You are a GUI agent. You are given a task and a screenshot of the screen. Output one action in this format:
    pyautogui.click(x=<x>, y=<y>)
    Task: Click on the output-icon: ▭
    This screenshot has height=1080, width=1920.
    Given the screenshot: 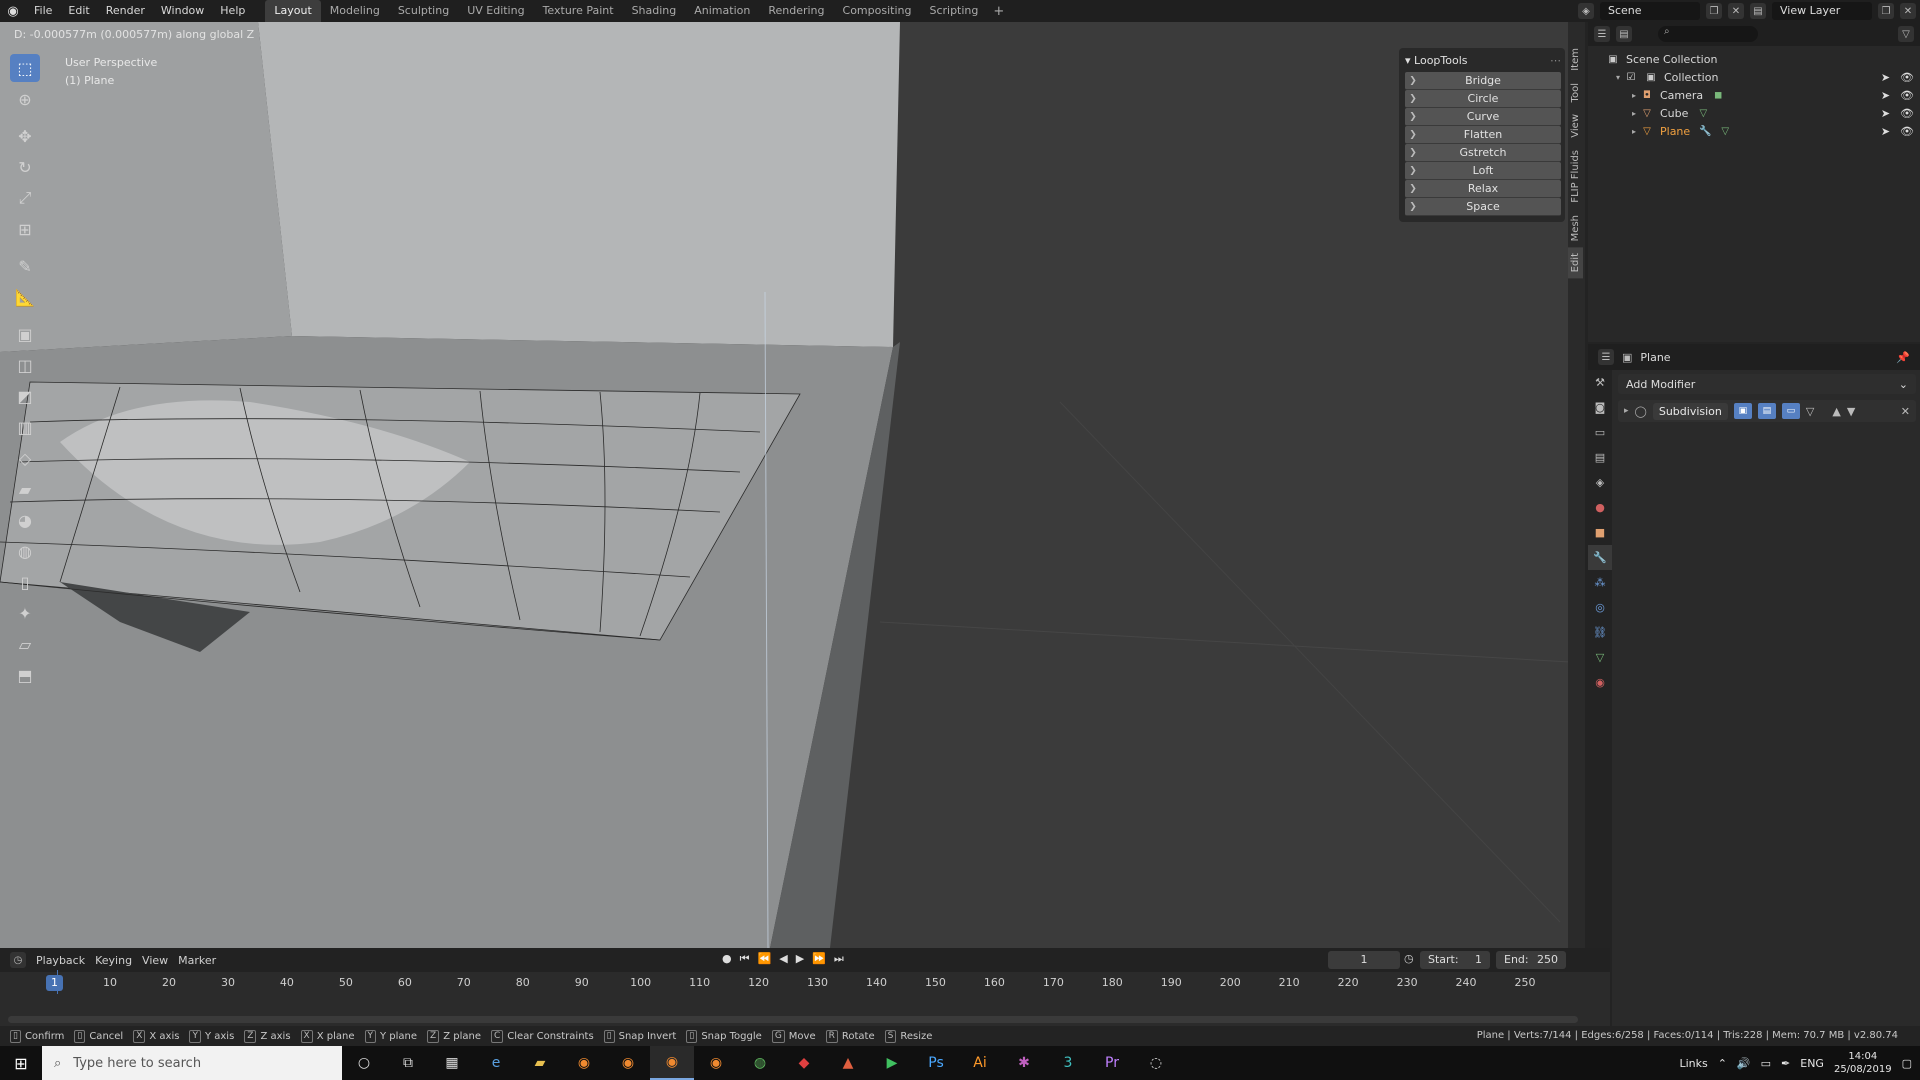 What is the action you would take?
    pyautogui.click(x=1600, y=432)
    